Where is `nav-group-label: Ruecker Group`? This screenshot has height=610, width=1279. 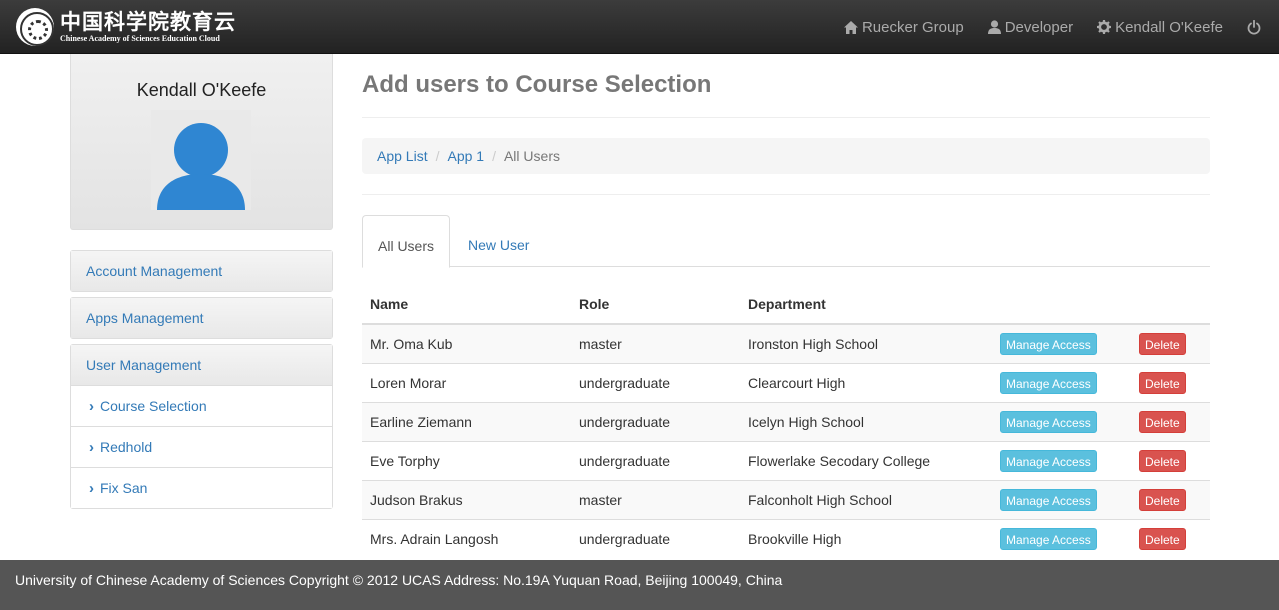
nav-group-label: Ruecker Group is located at coordinates (912, 27).